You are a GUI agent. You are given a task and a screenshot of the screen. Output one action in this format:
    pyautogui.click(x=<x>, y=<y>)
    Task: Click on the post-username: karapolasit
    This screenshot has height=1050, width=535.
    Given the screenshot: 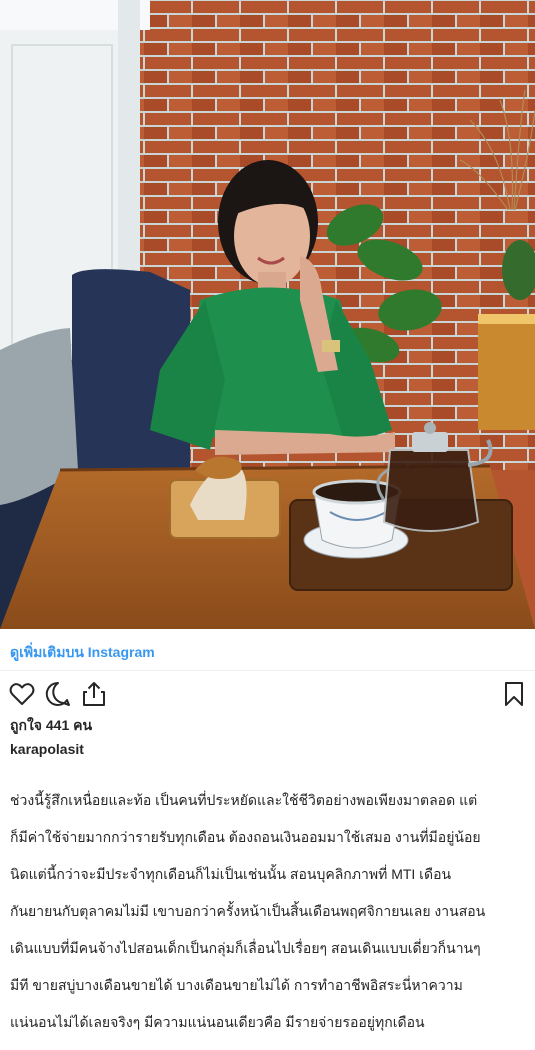 What is the action you would take?
    pyautogui.click(x=47, y=749)
    